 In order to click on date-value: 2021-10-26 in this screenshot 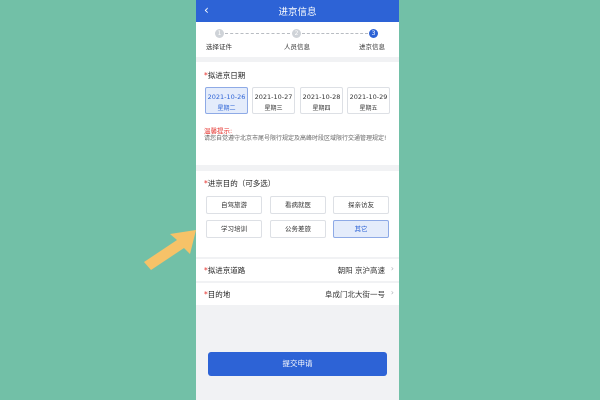, I will do `click(226, 97)`.